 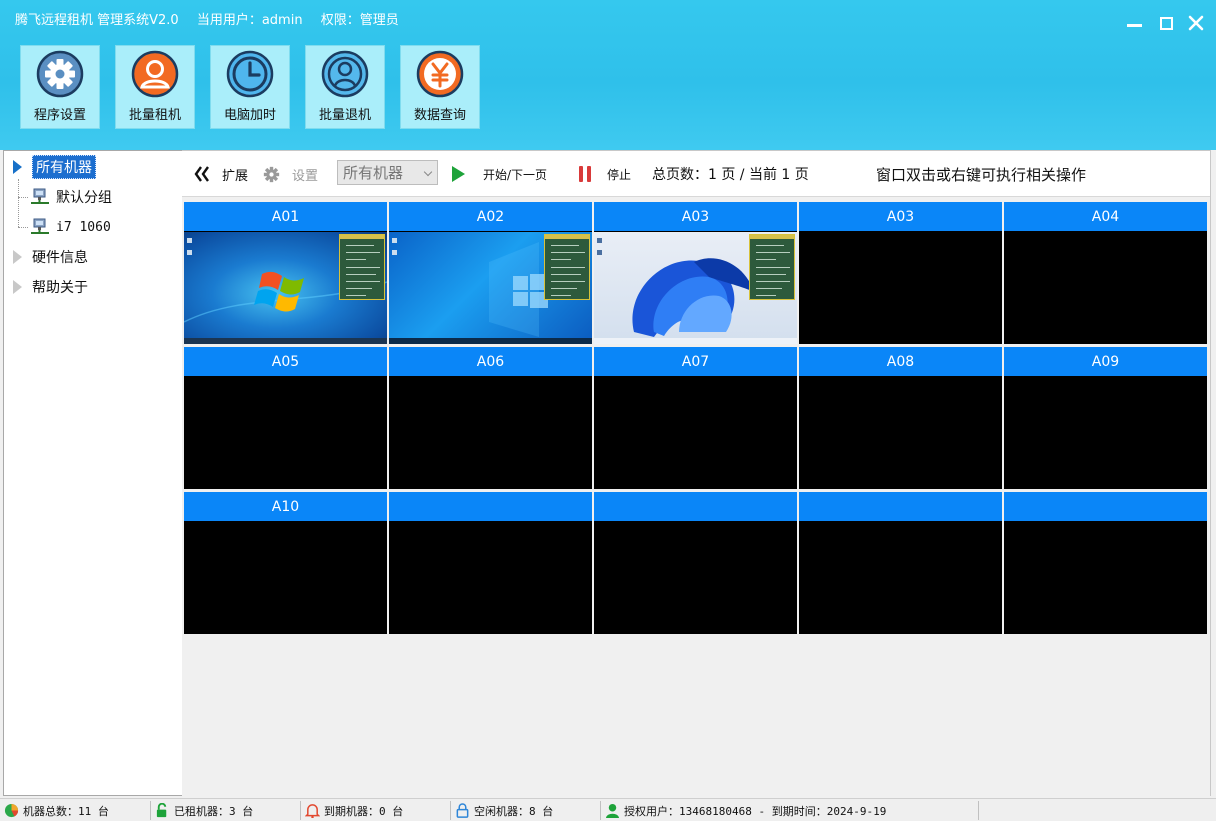 What do you see at coordinates (490, 216) in the screenshot?
I see `machine-name: A02` at bounding box center [490, 216].